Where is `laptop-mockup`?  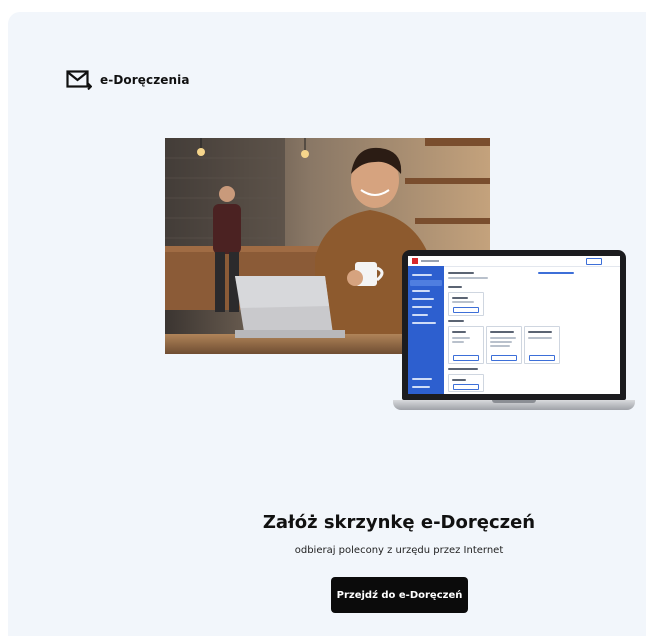
laptop-mockup is located at coordinates (514, 332).